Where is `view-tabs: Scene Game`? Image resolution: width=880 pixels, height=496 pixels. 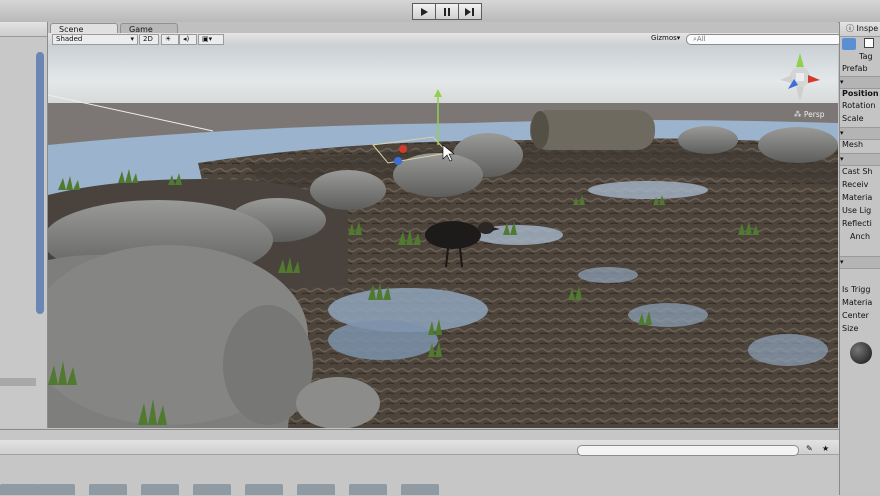
view-tabs: Scene Game is located at coordinates (443, 28).